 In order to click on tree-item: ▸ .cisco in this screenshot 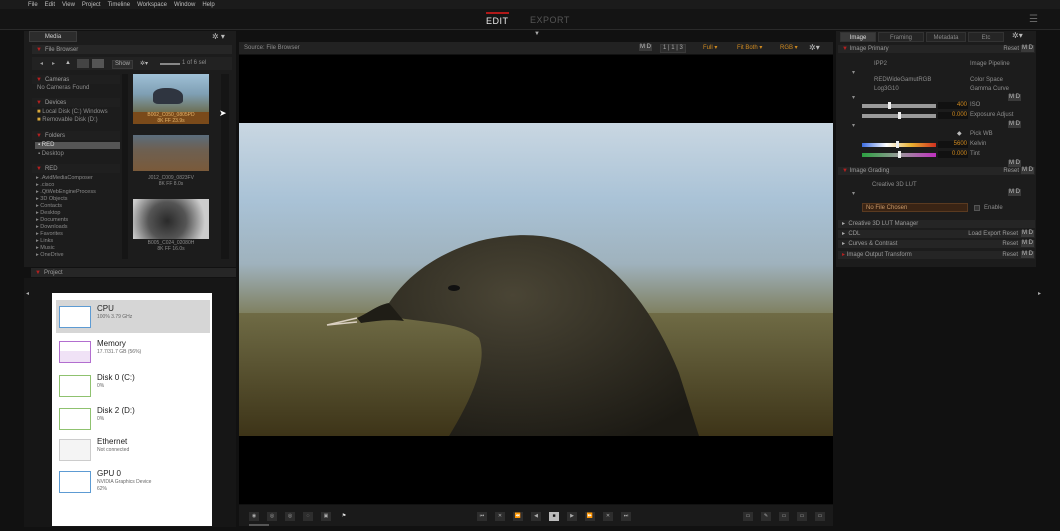, I will do `click(66, 185)`.